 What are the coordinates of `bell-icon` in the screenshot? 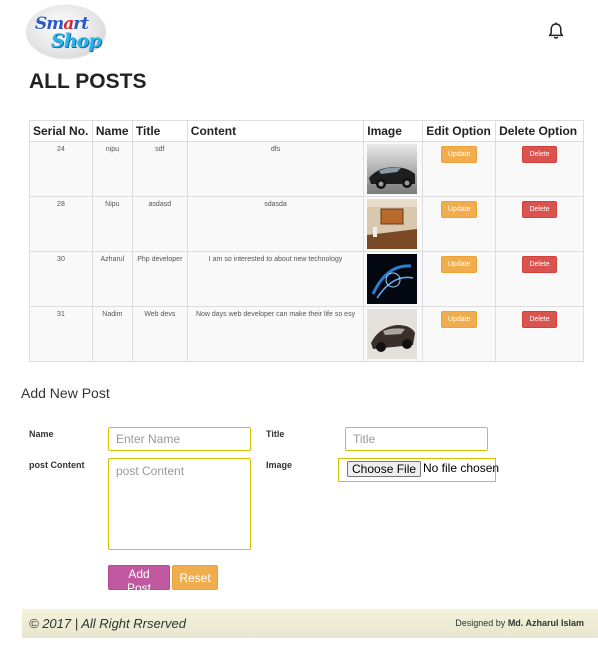 It's located at (556, 31).